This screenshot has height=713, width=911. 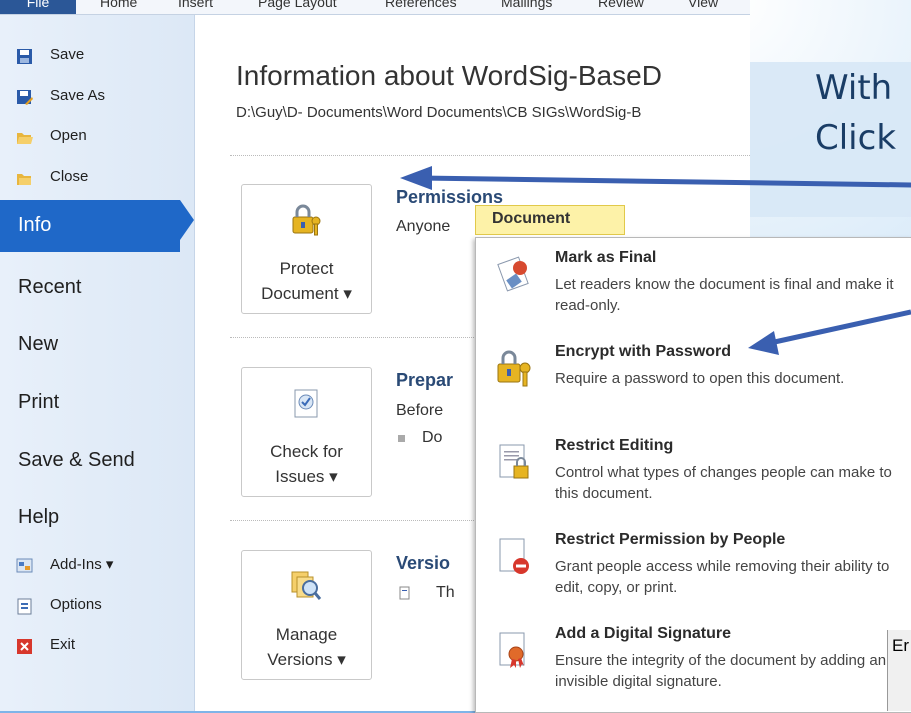 What do you see at coordinates (25, 97) in the screenshot?
I see `save-as-icon` at bounding box center [25, 97].